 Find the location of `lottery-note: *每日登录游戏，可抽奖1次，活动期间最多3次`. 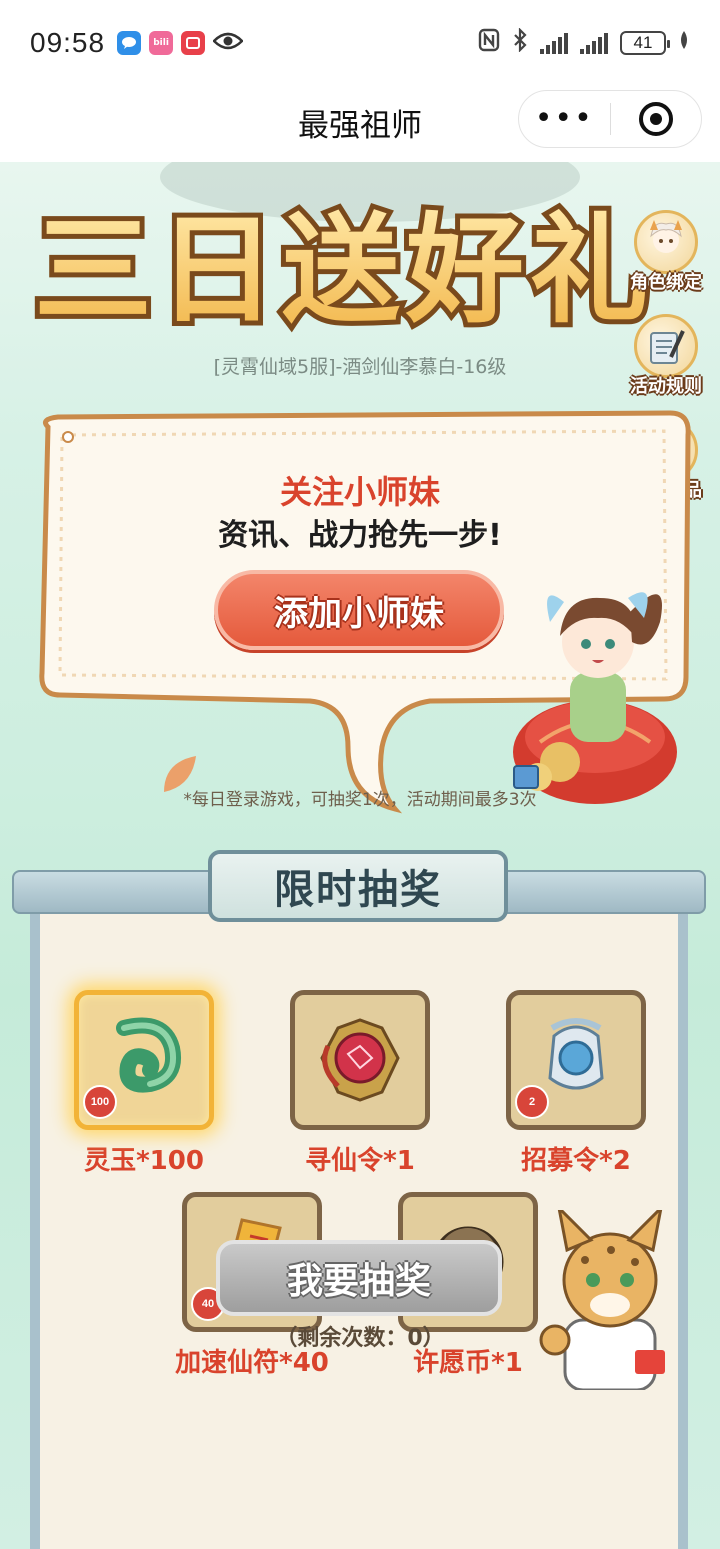

lottery-note: *每日登录游戏，可抽奖1次，活动期间最多3次 is located at coordinates (360, 800).